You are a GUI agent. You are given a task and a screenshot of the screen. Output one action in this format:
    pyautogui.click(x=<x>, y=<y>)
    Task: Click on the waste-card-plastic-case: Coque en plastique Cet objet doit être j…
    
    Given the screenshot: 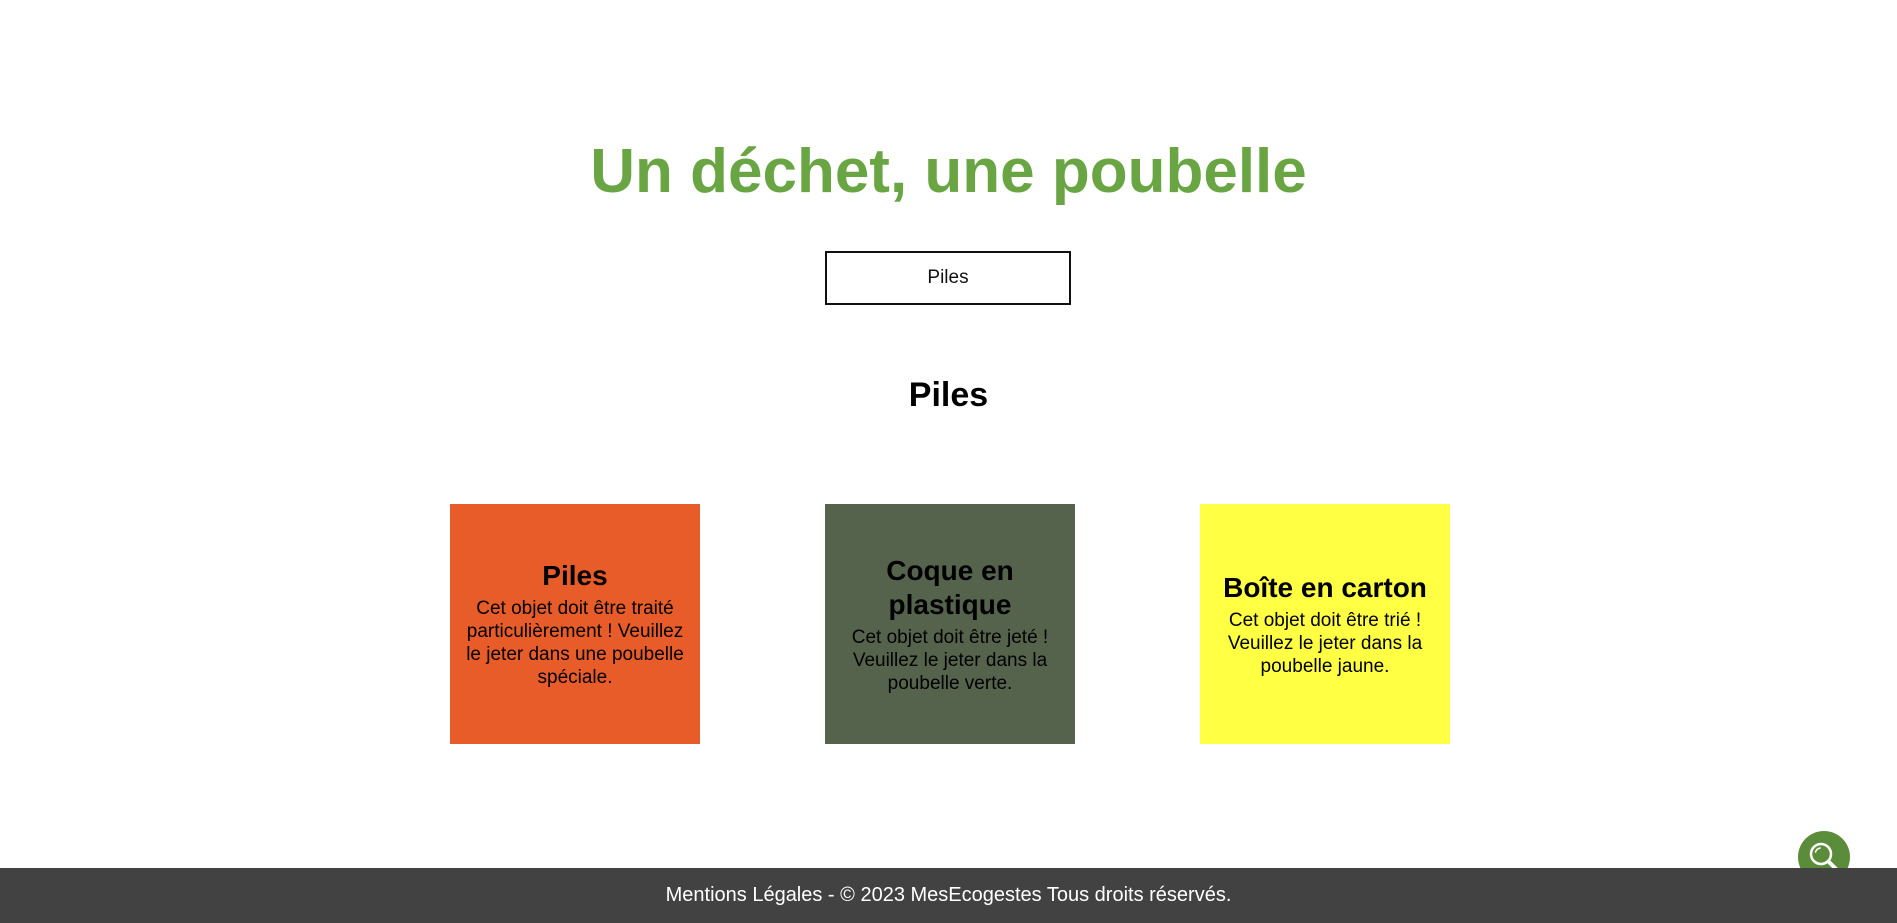 What is the action you would take?
    pyautogui.click(x=950, y=624)
    